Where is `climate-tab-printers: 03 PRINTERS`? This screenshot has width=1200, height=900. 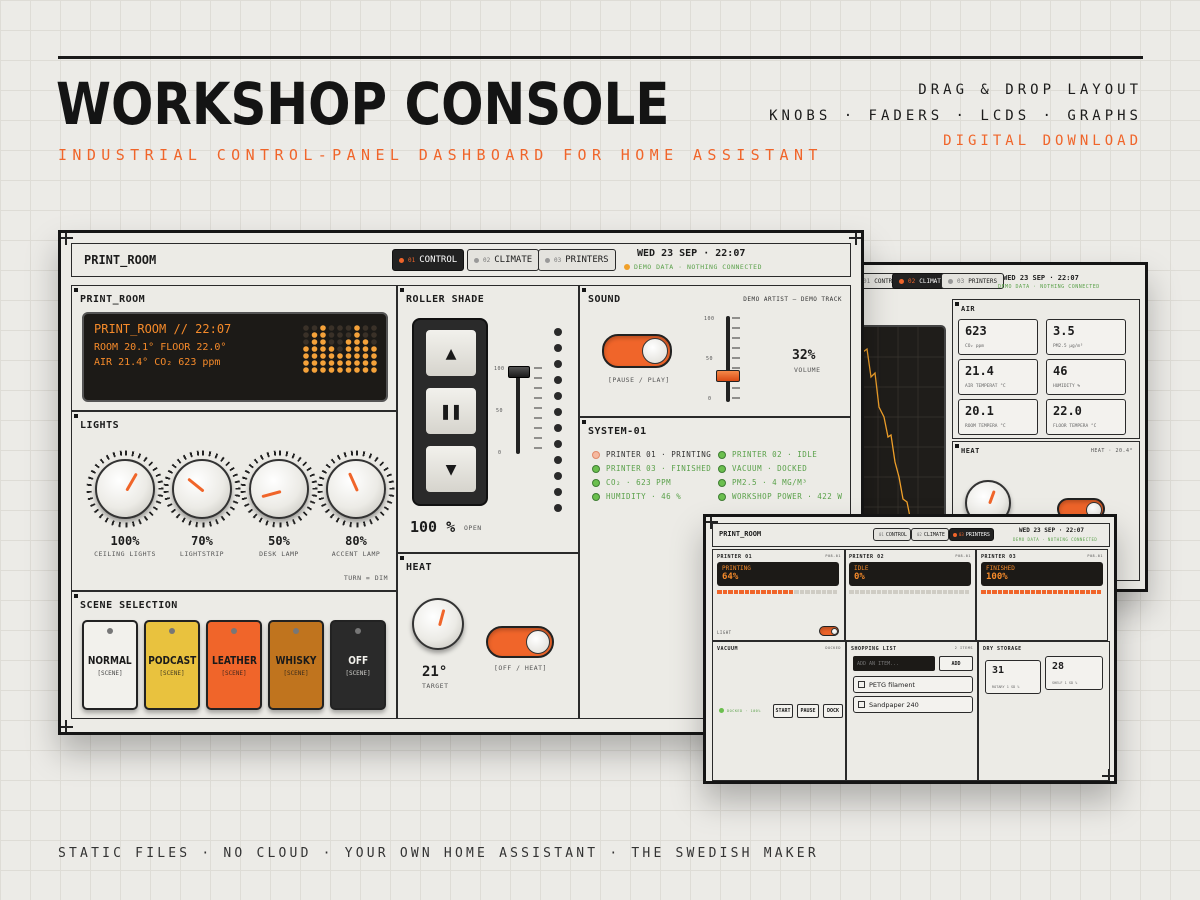 climate-tab-printers: 03 PRINTERS is located at coordinates (973, 281).